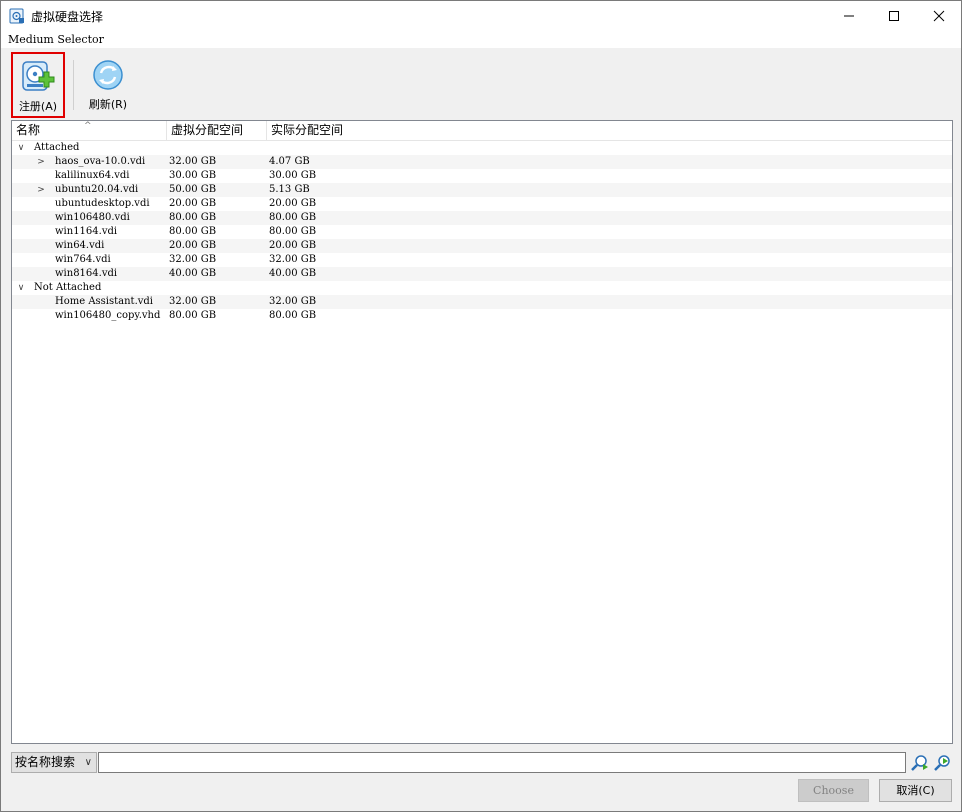 The height and width of the screenshot is (812, 962). I want to click on table-row: win106480.vdi 80.00 GB 80.00 GB, so click(482, 218).